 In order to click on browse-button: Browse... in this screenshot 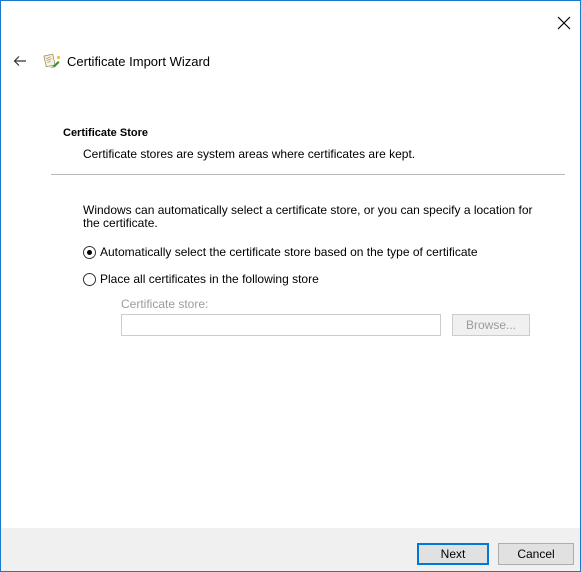, I will do `click(491, 325)`.